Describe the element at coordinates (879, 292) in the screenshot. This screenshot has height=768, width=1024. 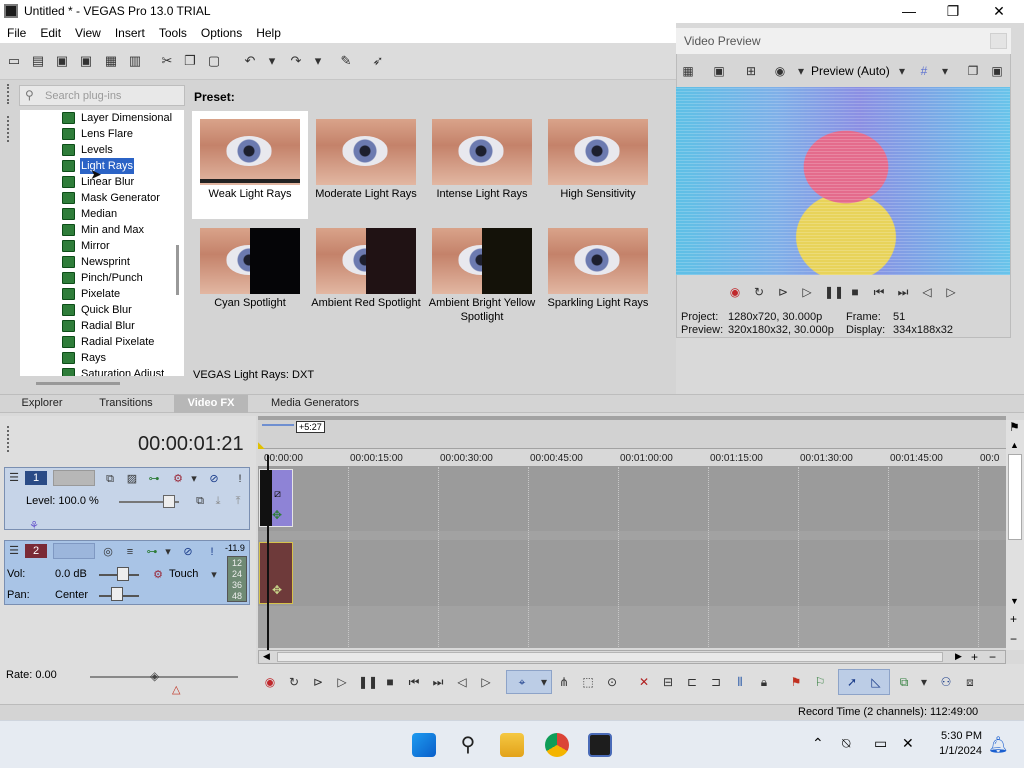
I see `go-to-start-icon: ⏮` at that location.